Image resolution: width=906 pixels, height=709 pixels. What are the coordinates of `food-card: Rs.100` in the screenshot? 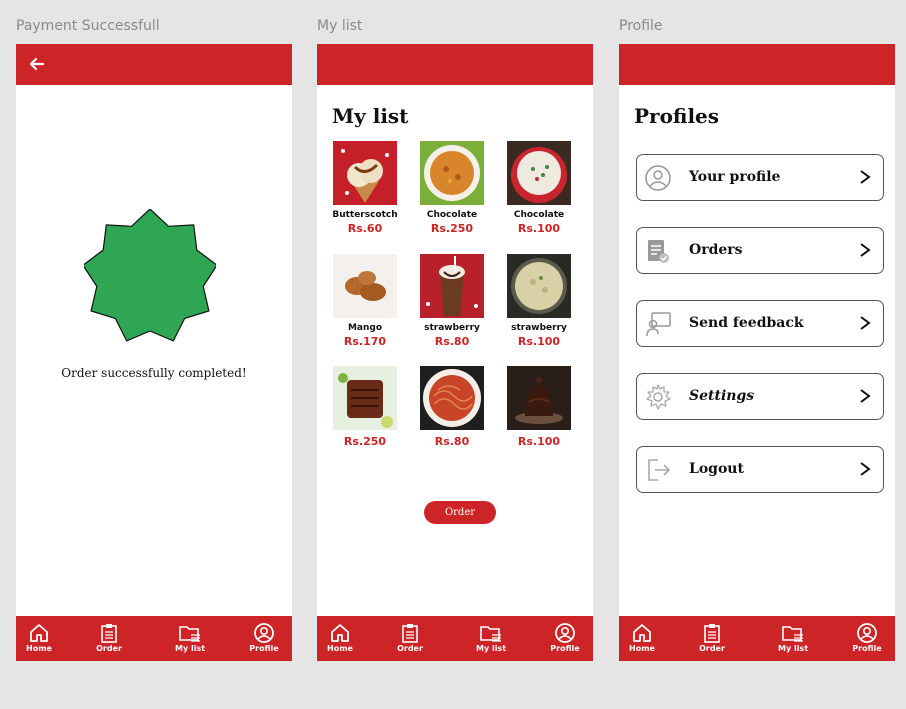 It's located at (539, 407).